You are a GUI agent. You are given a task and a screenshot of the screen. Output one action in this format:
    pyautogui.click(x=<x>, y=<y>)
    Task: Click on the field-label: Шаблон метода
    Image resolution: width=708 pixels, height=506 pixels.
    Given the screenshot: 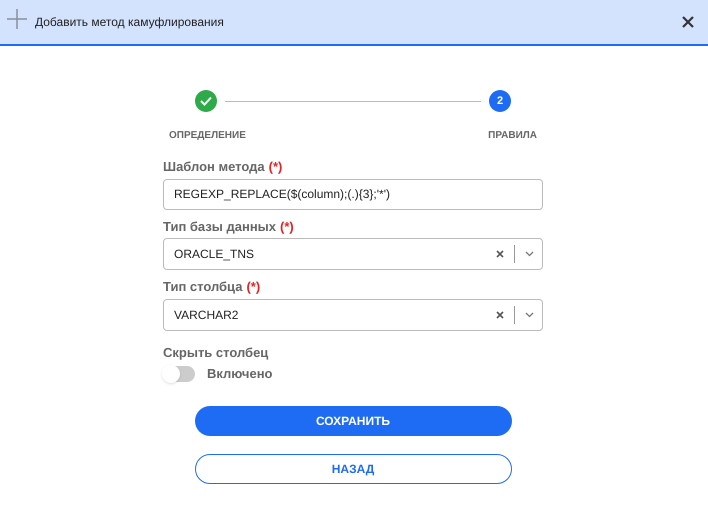 What is the action you would take?
    pyautogui.click(x=214, y=167)
    